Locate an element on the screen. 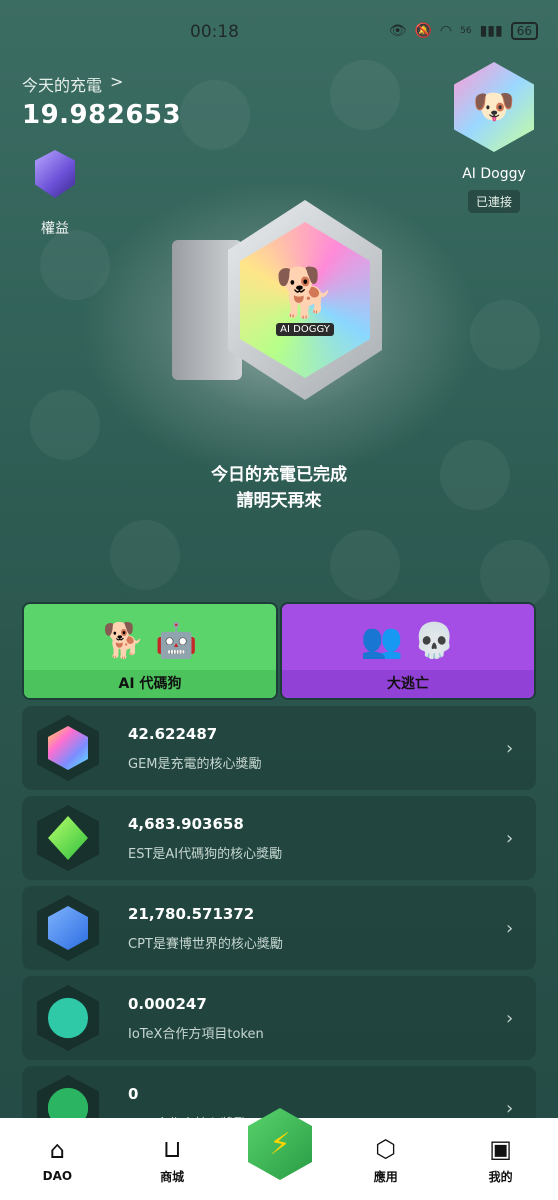 The height and width of the screenshot is (1200, 558). shop-icon: ⊔ is located at coordinates (172, 1148).